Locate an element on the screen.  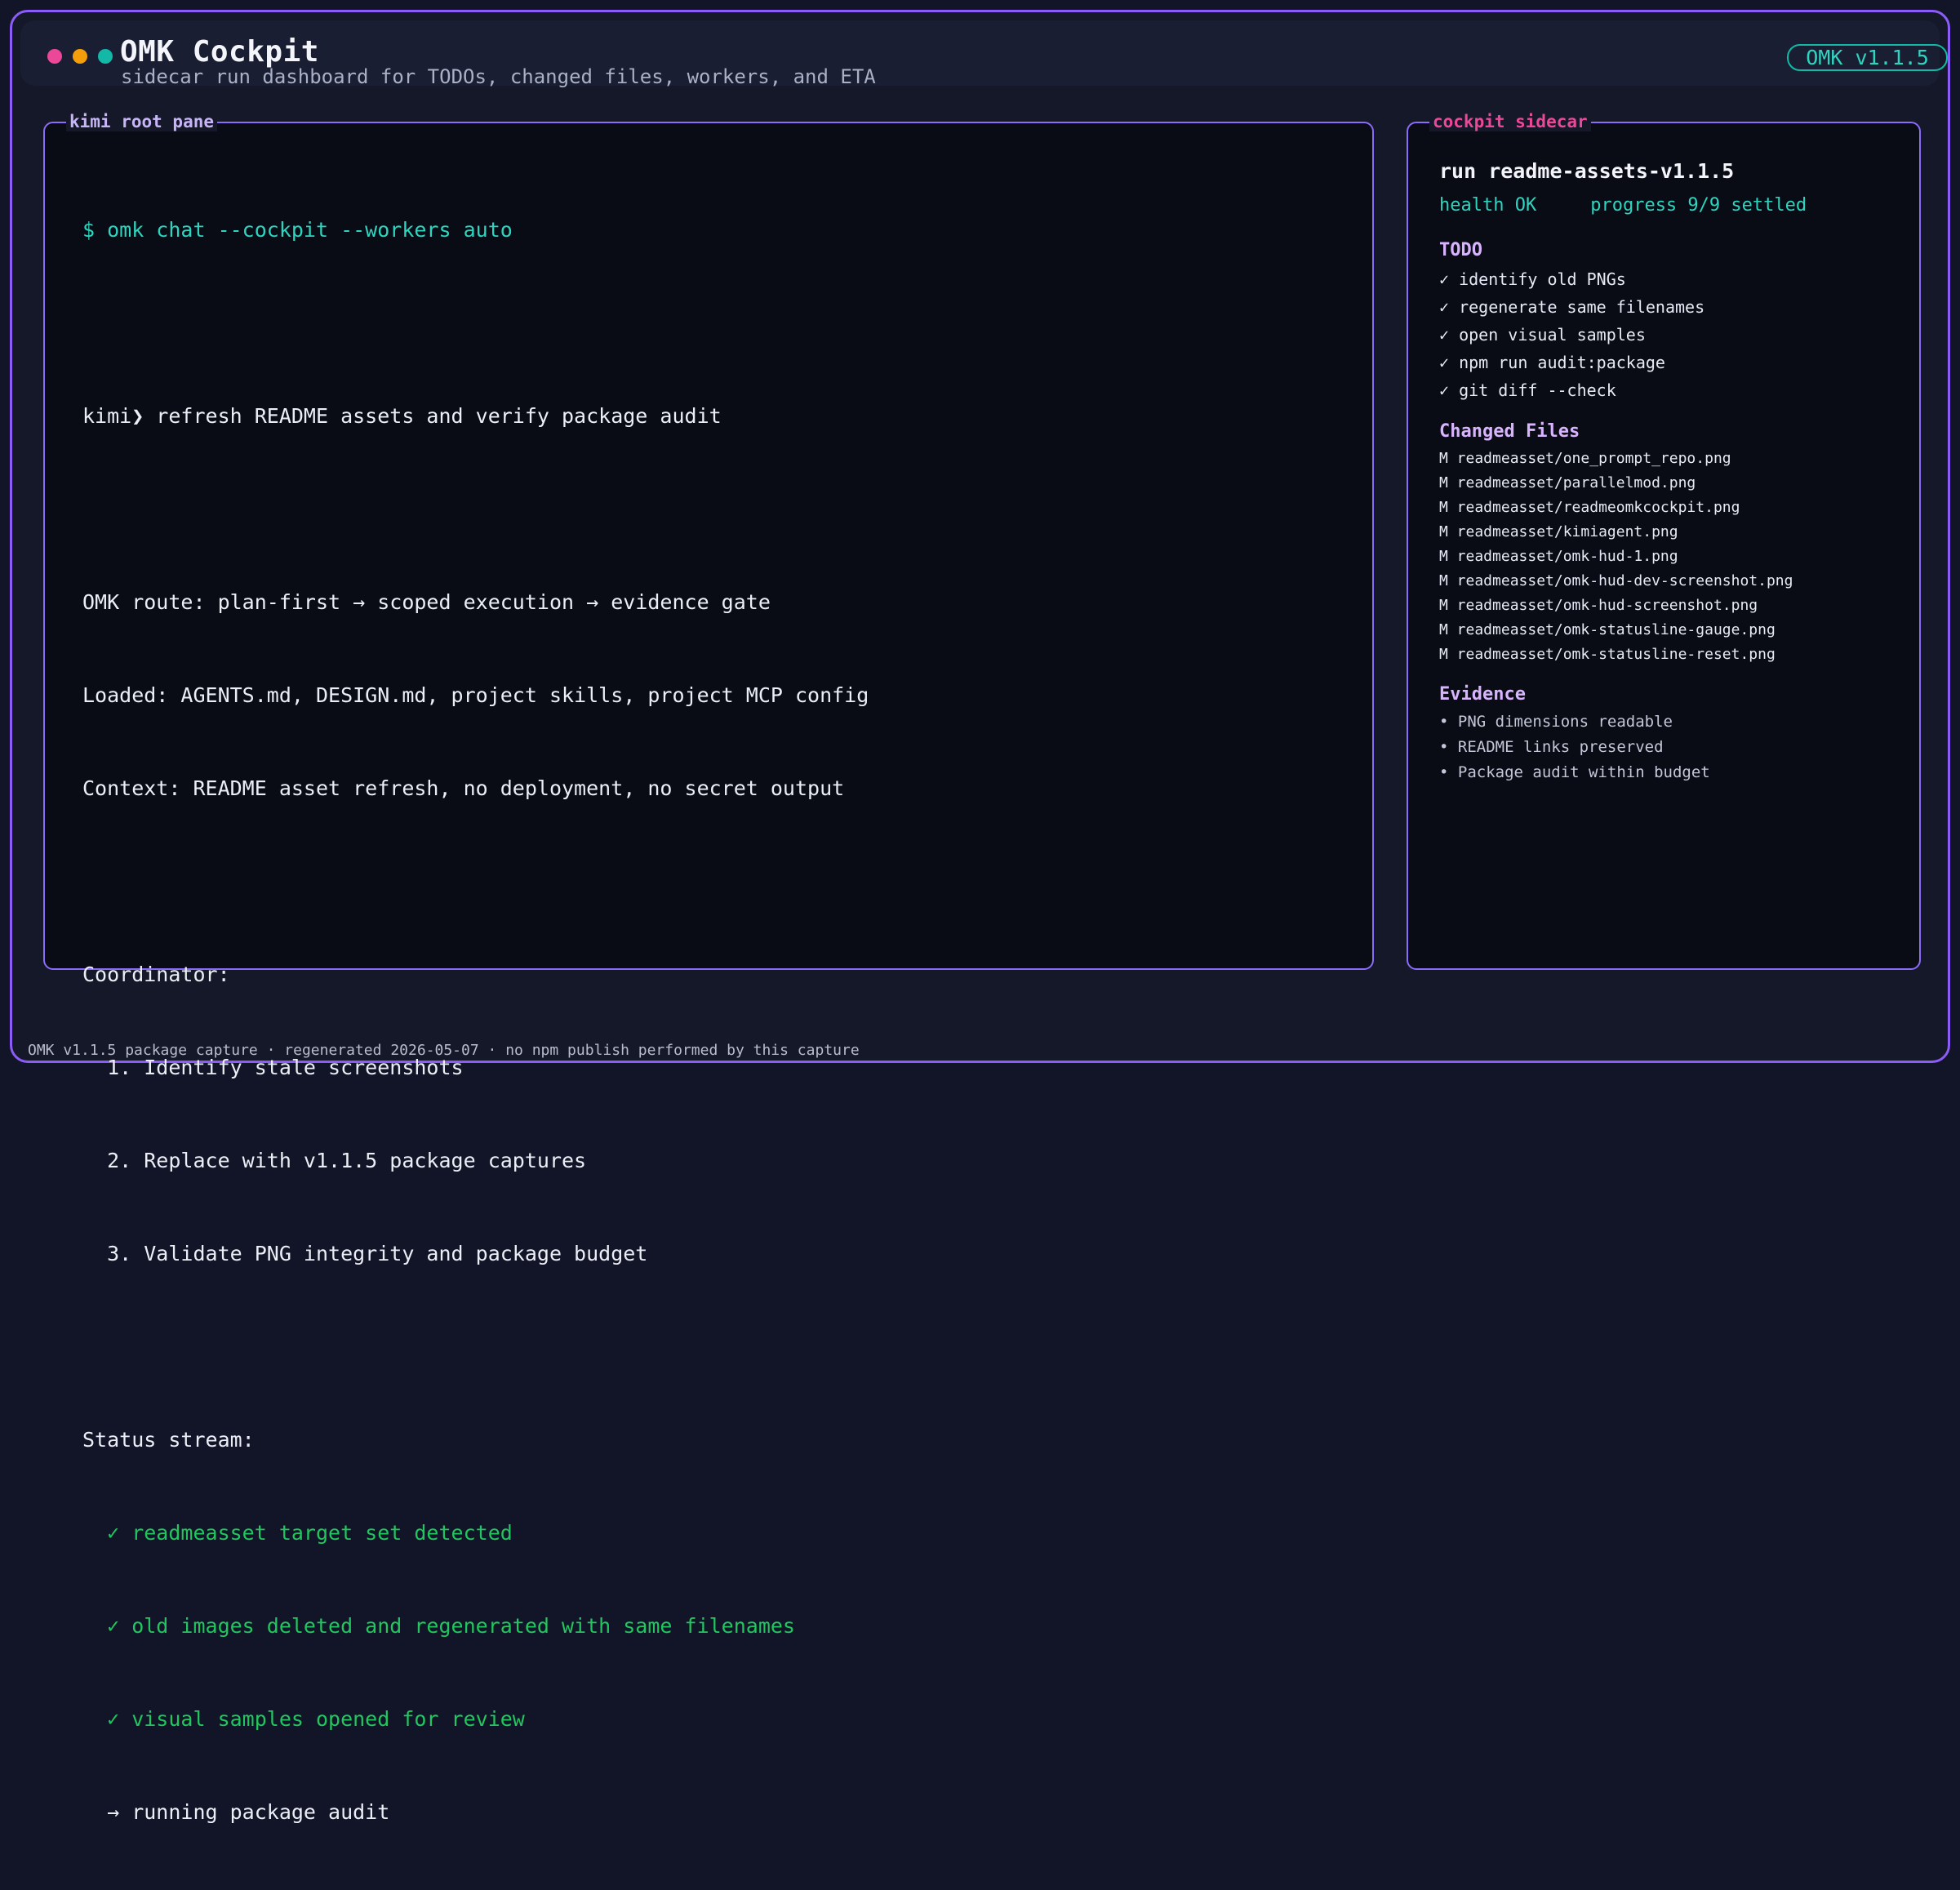
health-row: health OK progress 9/9 settled is located at coordinates (1668, 216).